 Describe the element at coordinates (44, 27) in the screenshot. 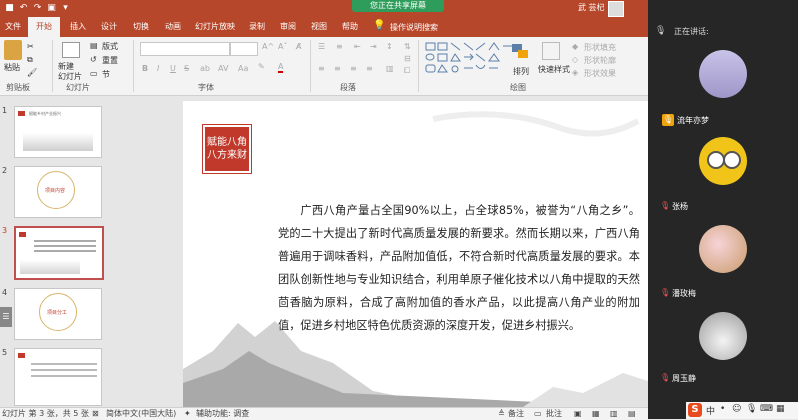

I see `tab-home: 开始` at that location.